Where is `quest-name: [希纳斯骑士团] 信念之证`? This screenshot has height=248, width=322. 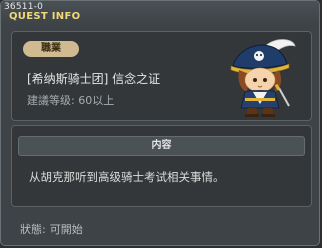
quest-name: [希纳斯骑士团] 信念之证 is located at coordinates (94, 79).